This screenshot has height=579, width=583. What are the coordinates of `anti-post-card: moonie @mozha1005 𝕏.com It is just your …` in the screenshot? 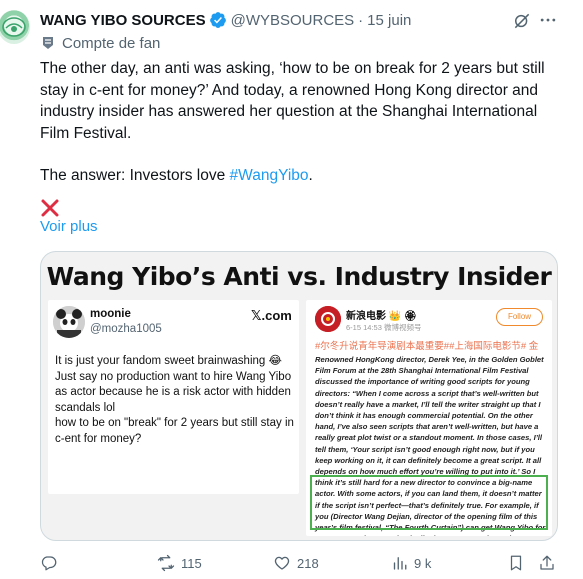 It's located at (173, 397).